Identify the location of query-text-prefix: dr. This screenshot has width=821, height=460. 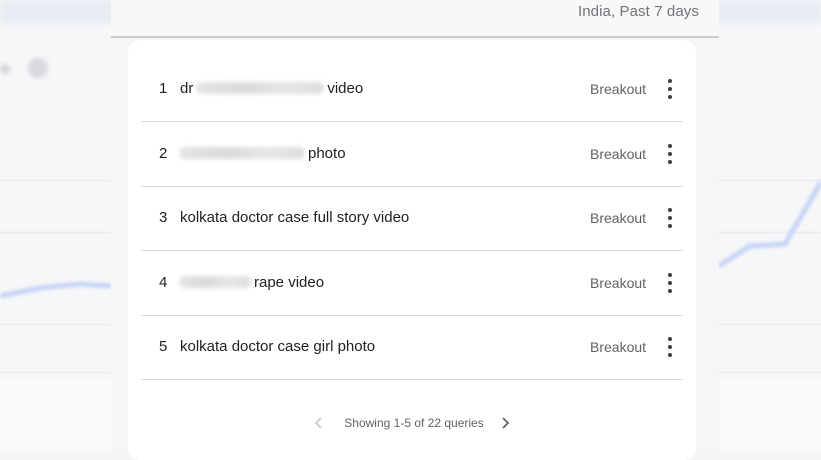
(187, 88).